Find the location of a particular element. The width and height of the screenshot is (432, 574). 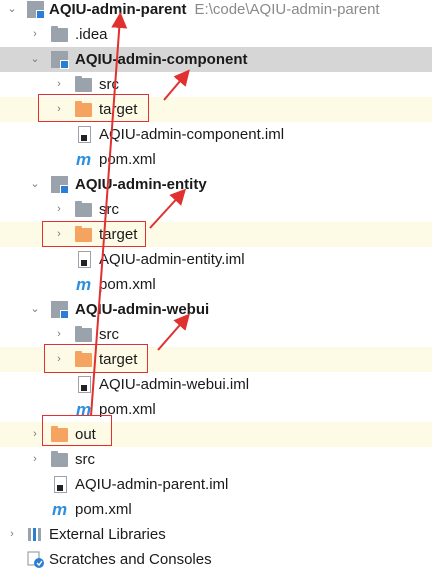

root-iml-label: AQIU-admin-parent.iml is located at coordinates (152, 484).